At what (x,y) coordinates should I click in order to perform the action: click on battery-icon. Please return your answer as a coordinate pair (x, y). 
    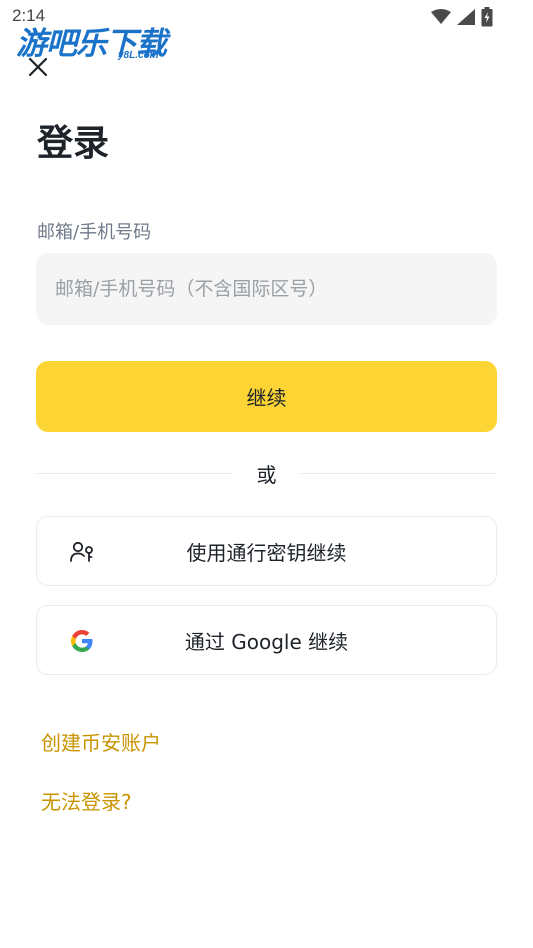
    Looking at the image, I should click on (487, 17).